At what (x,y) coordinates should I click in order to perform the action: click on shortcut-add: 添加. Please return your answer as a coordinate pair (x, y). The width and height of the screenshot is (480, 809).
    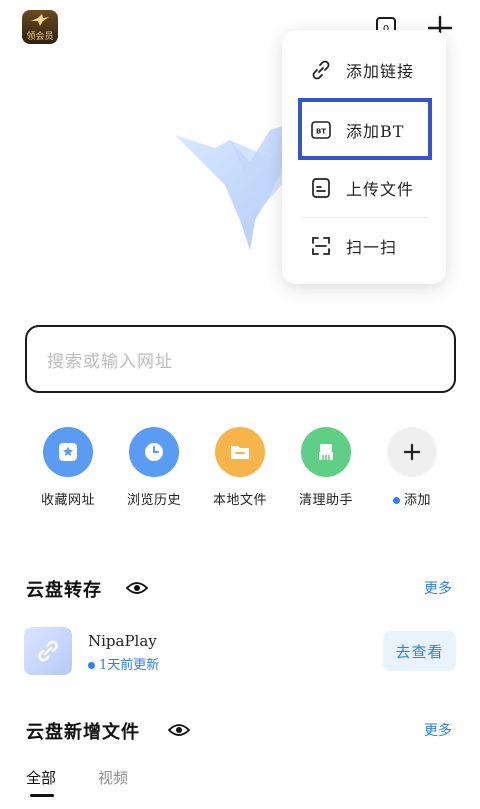
    Looking at the image, I should click on (412, 467).